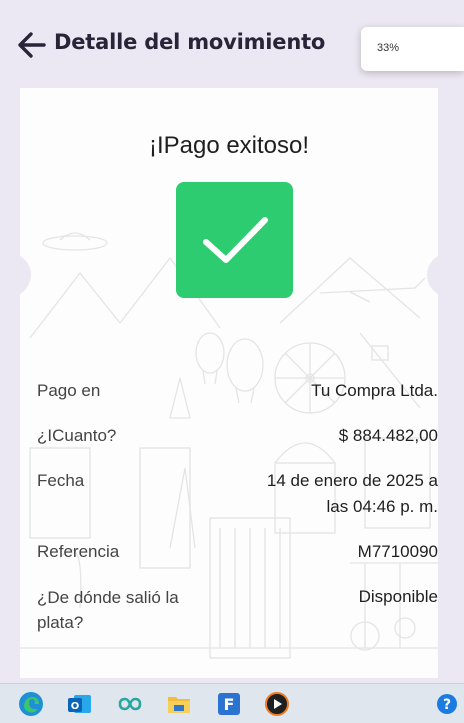  I want to click on help-icon-symbol: ?, so click(447, 705).